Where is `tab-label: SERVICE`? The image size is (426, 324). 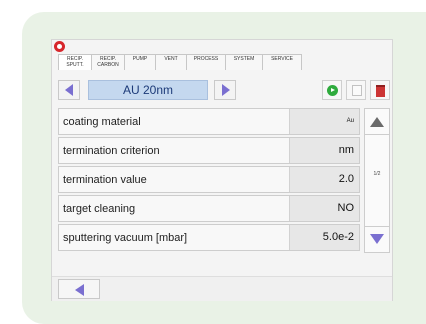
tab-label: SERVICE is located at coordinates (282, 59).